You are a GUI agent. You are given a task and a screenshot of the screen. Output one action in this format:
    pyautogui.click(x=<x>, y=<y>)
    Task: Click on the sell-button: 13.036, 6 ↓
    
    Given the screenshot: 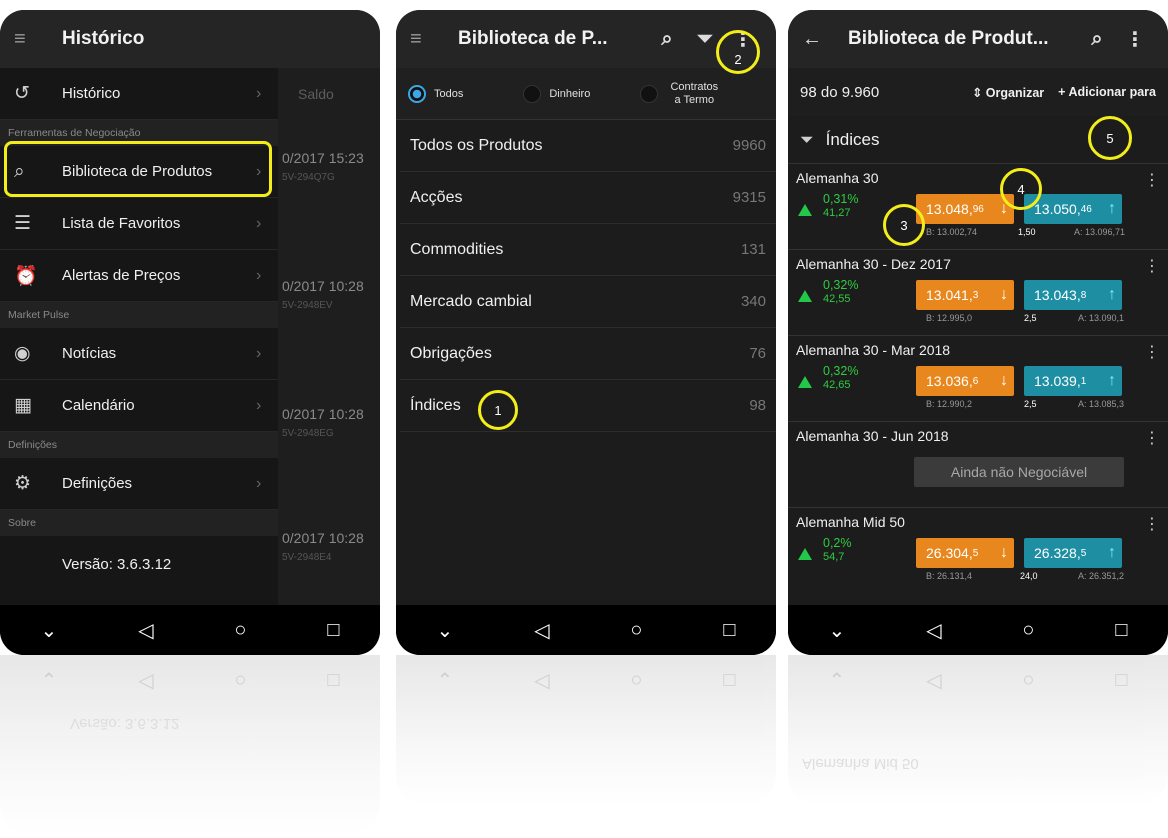 What is the action you would take?
    pyautogui.click(x=965, y=381)
    